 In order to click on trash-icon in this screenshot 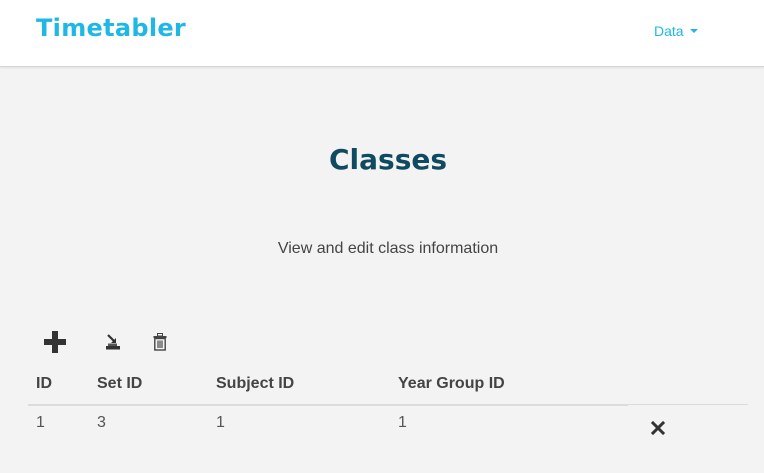, I will do `click(160, 342)`.